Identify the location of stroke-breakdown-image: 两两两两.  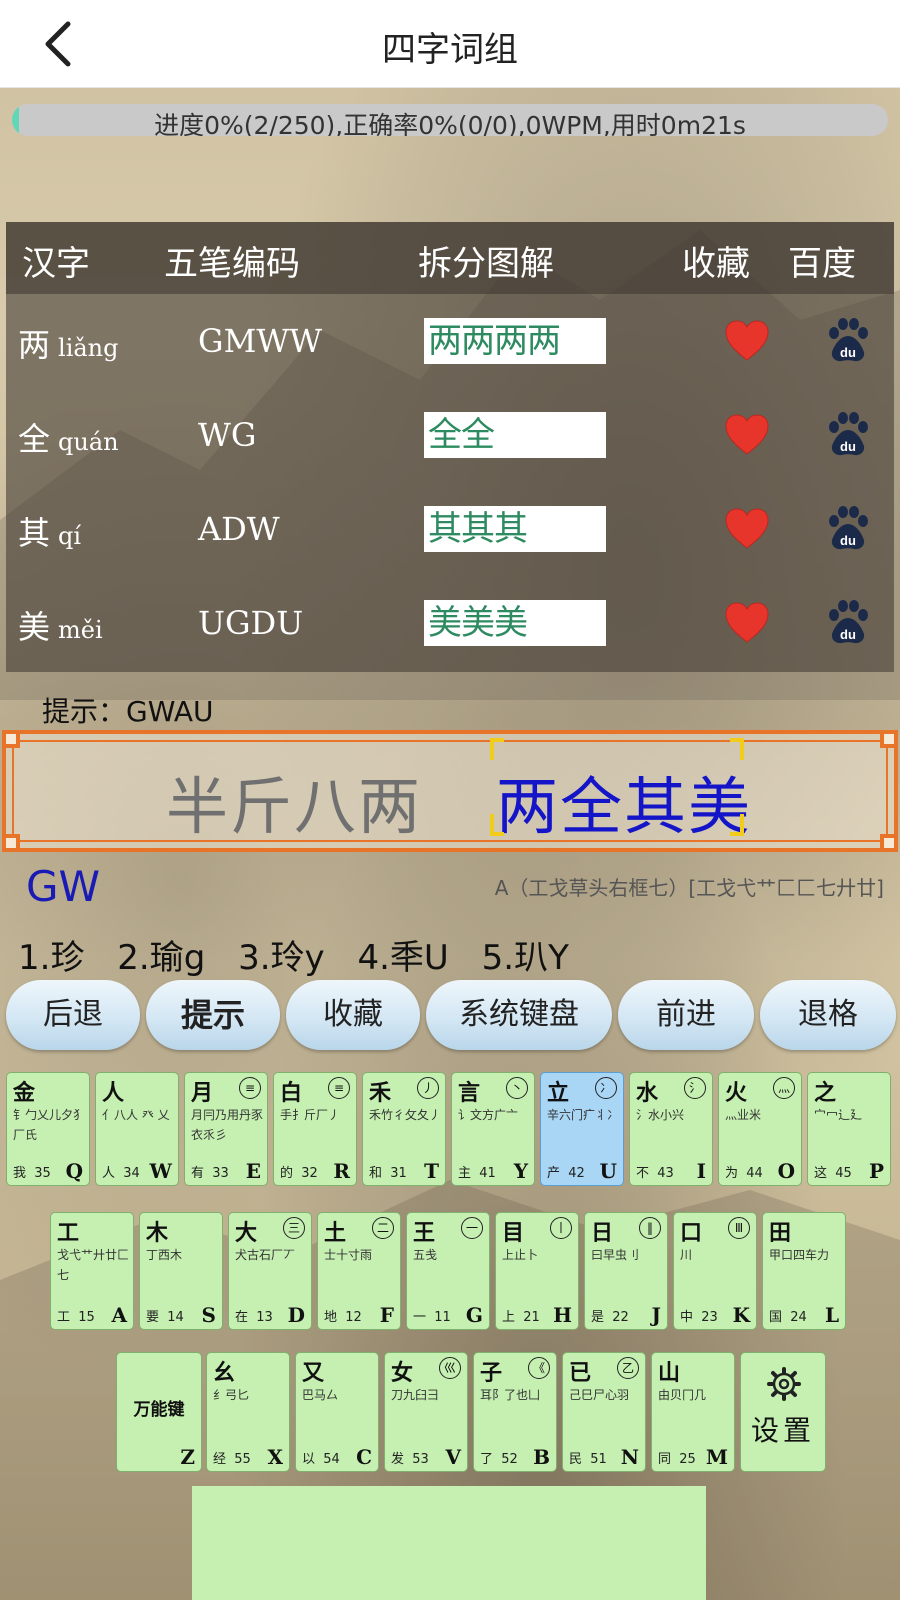
(515, 341).